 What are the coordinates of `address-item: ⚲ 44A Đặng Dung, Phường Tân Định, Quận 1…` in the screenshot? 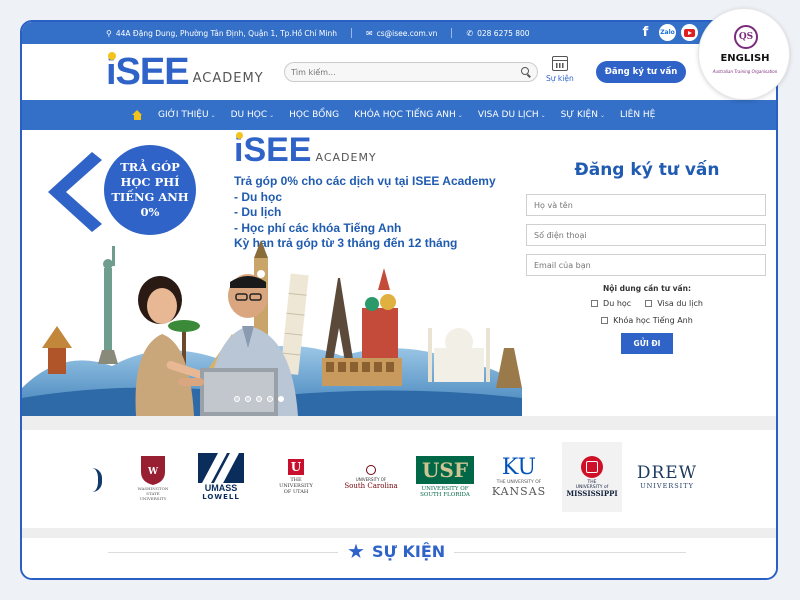 It's located at (221, 33).